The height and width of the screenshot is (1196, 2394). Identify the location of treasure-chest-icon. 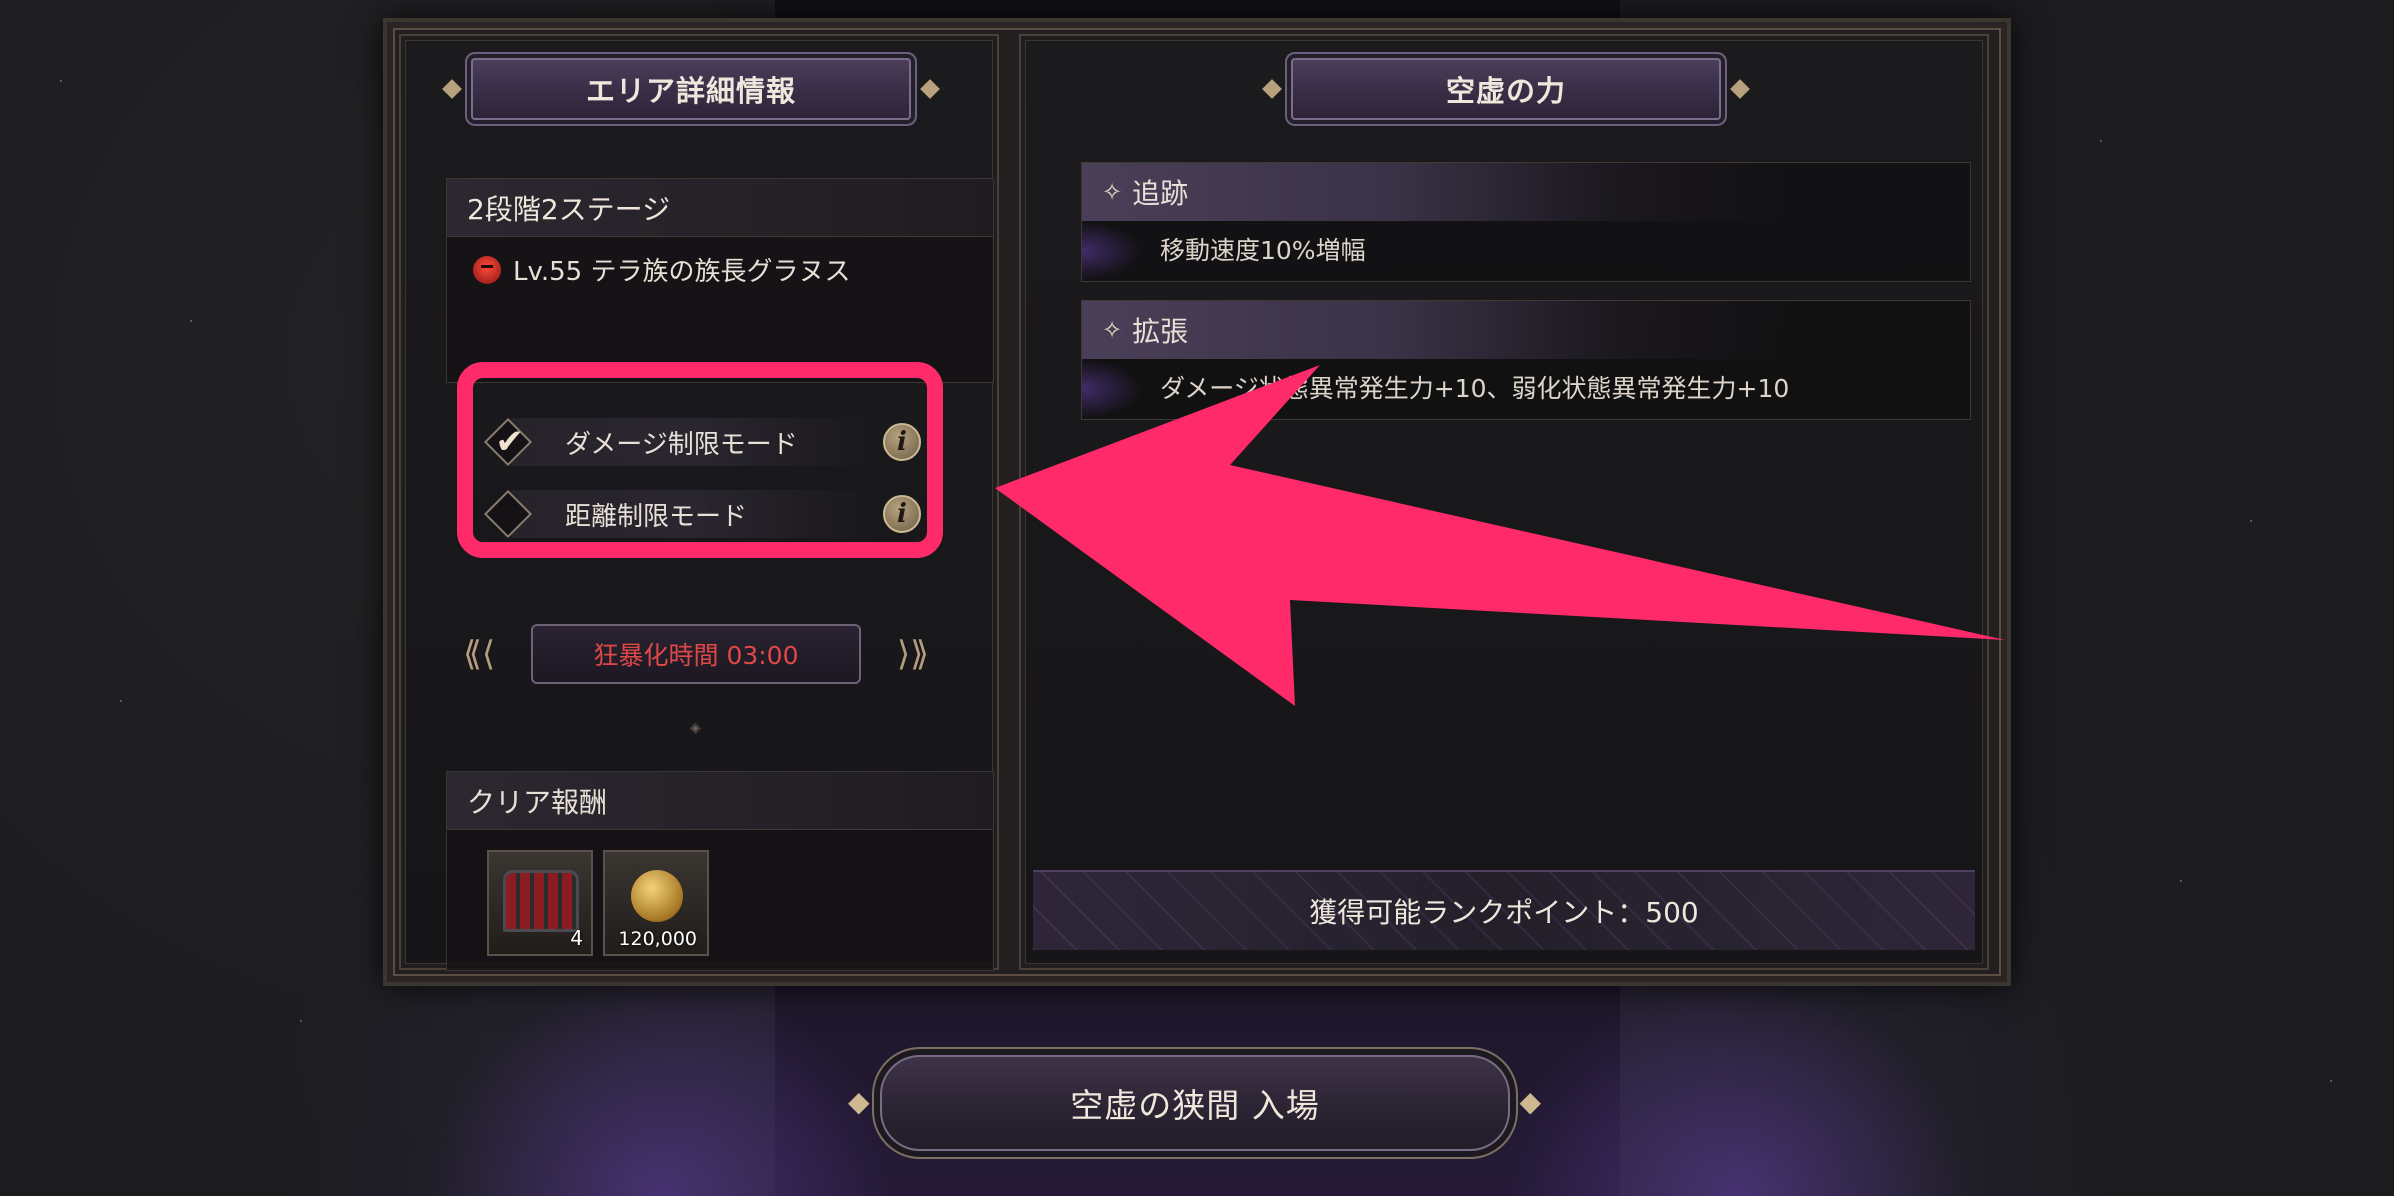
(541, 901).